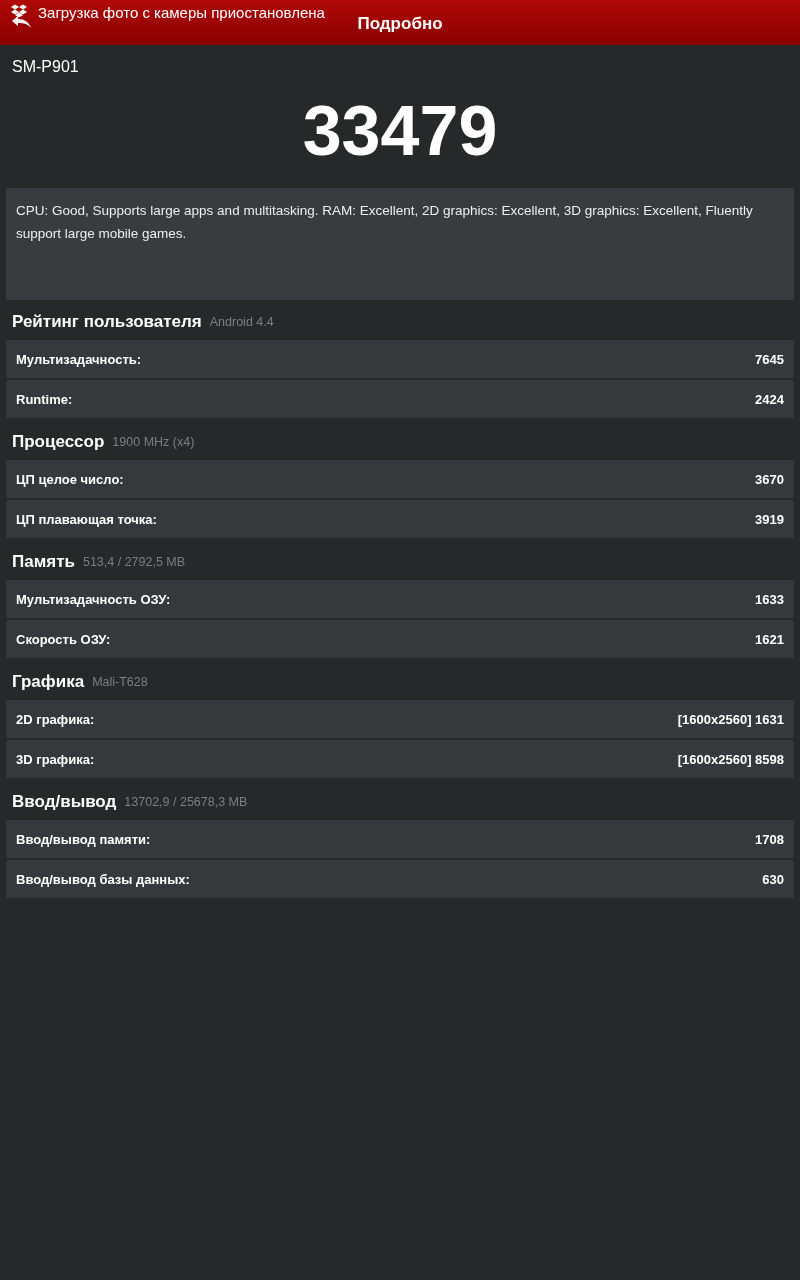  I want to click on row-value: 3919, so click(769, 519).